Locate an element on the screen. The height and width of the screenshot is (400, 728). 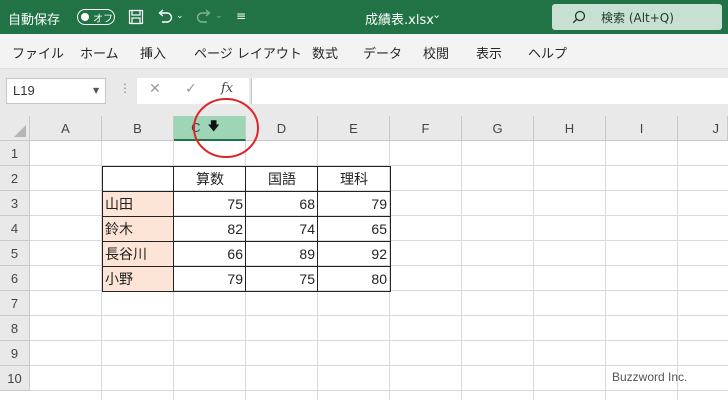
row-header-10: 10 is located at coordinates (15, 378).